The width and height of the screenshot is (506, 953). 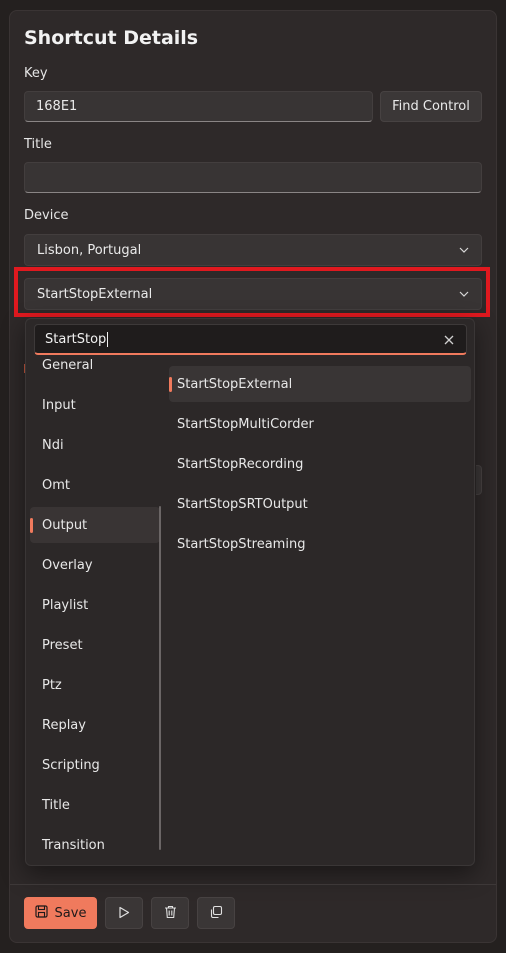 I want to click on category-item: Omt, so click(x=95, y=485).